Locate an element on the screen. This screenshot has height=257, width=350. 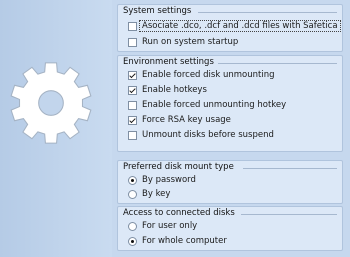
by-key-radio: By key is located at coordinates (149, 194).